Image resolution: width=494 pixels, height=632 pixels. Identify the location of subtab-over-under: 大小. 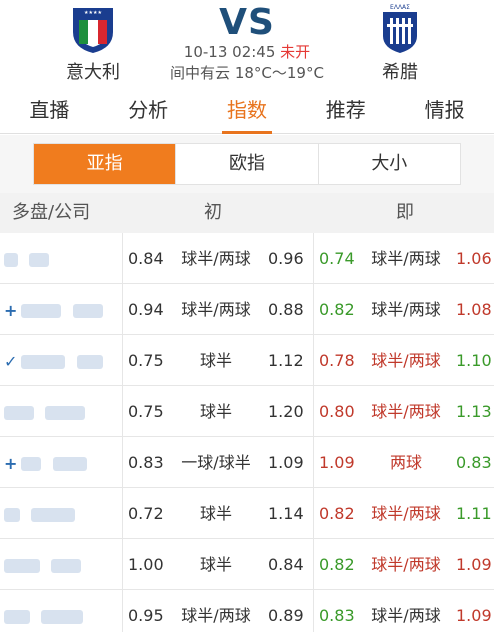
(388, 164).